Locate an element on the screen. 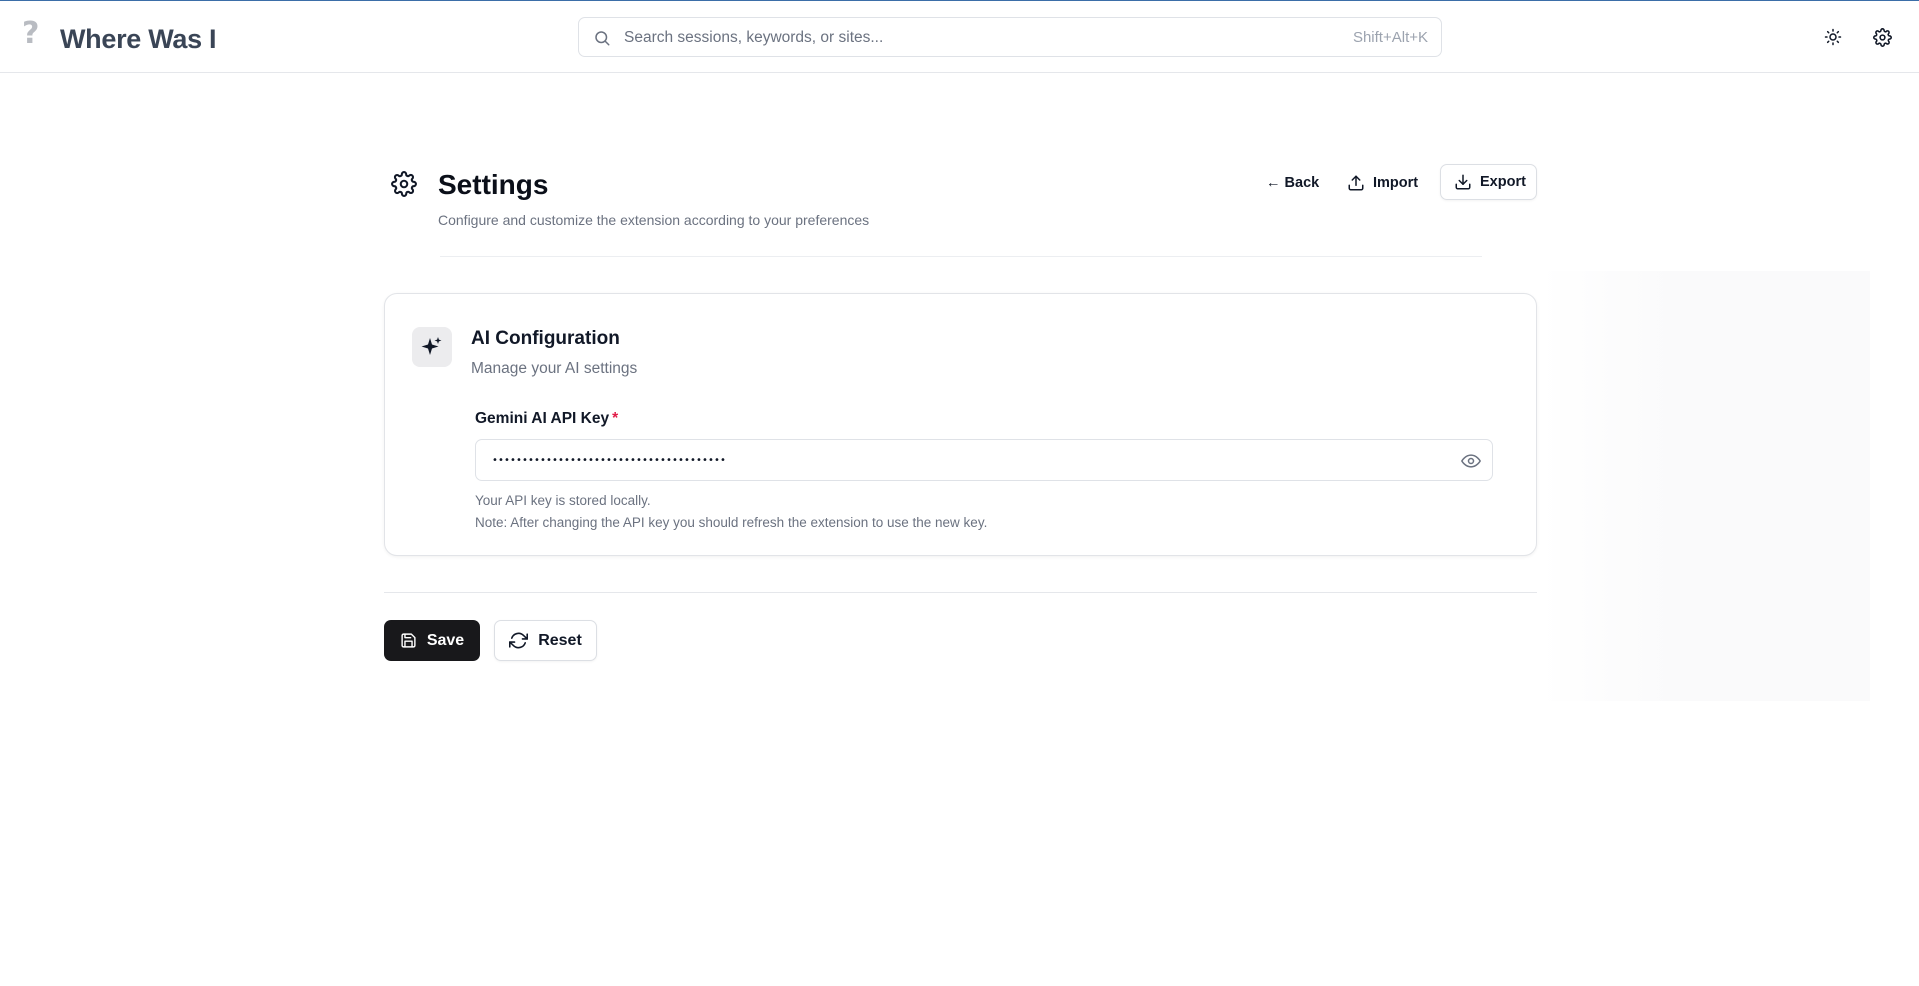 This screenshot has height=986, width=1919. back-button: ← Back is located at coordinates (1292, 183).